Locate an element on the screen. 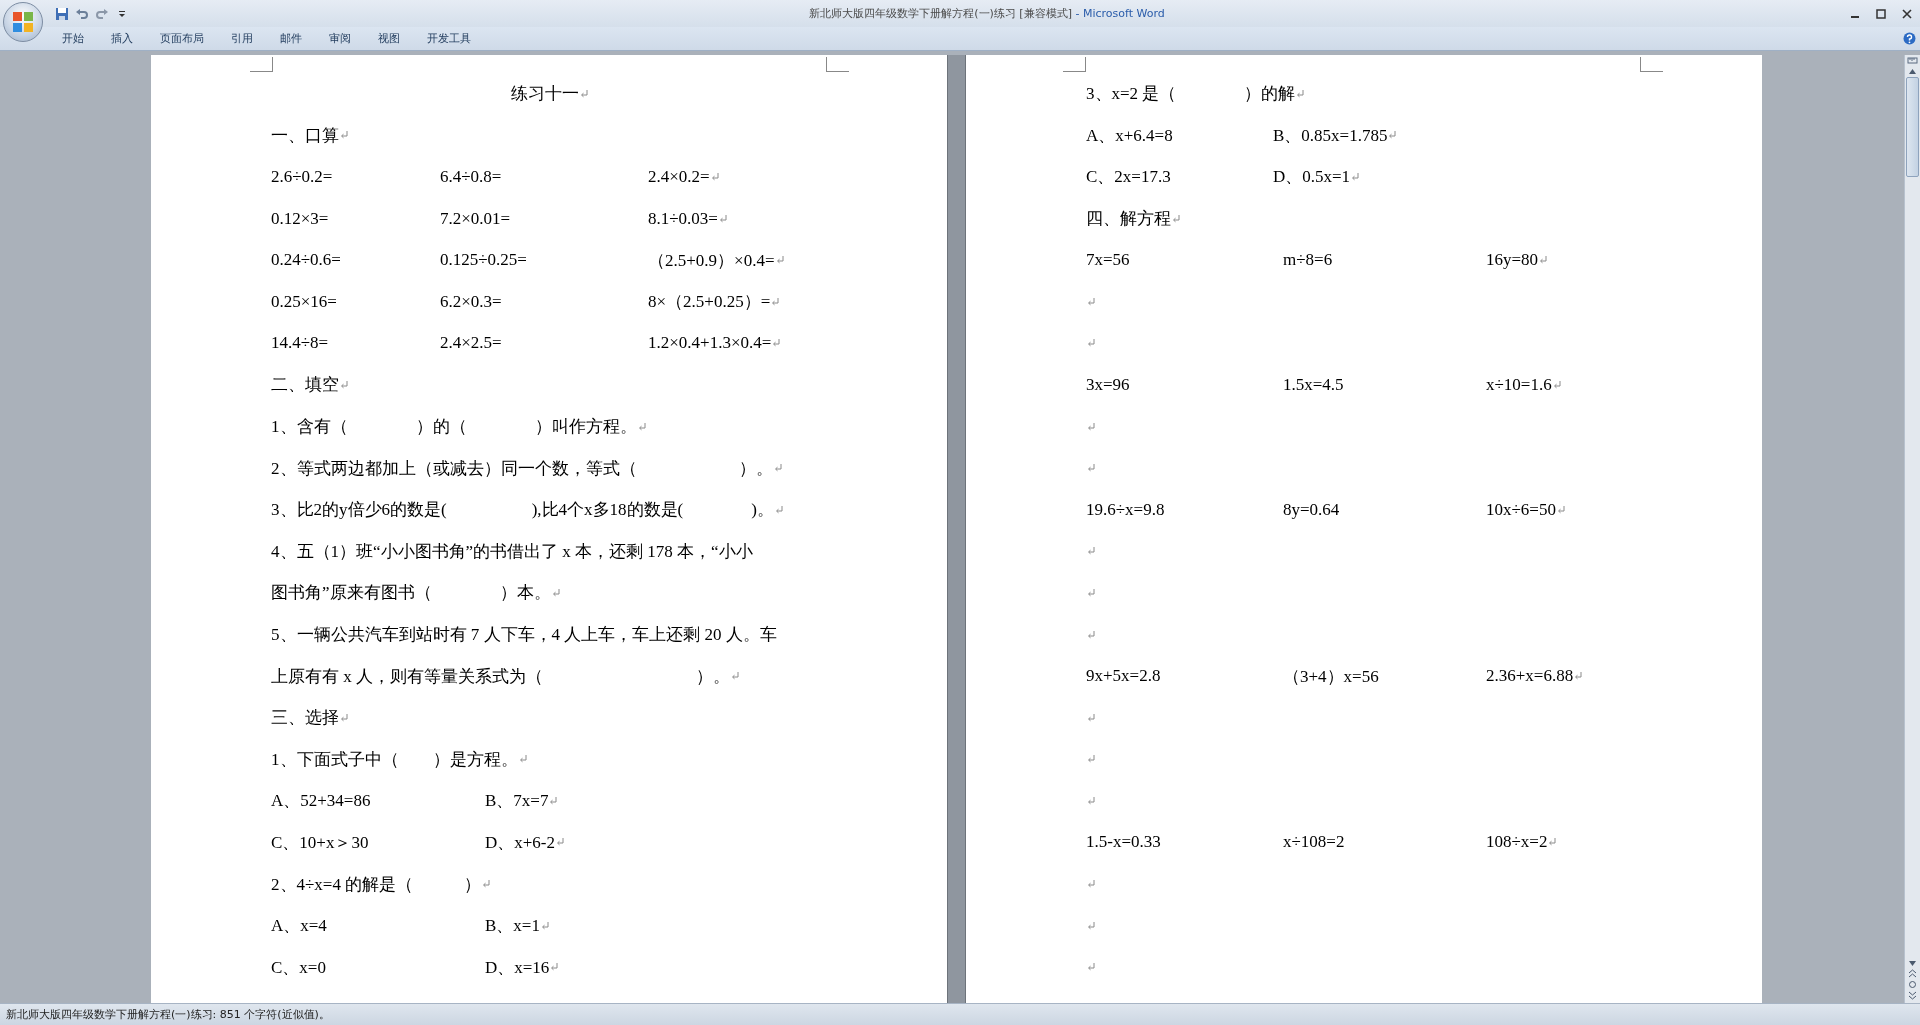  question-text: 3、比2的y倍少6的数是( ),比4个x多18的数是( )。 is located at coordinates (522, 510).